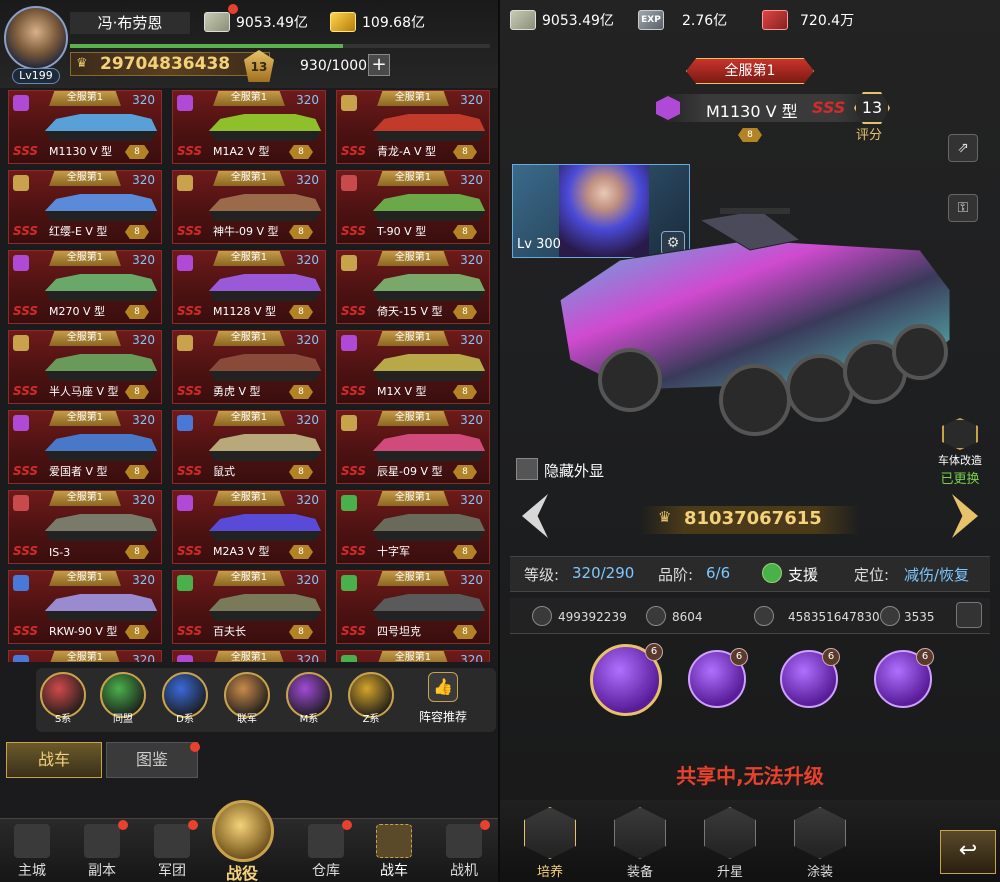  What do you see at coordinates (85, 447) in the screenshot?
I see `vehicle-card: 全服第1 320 SSS 爱国者 V 型 8` at bounding box center [85, 447].